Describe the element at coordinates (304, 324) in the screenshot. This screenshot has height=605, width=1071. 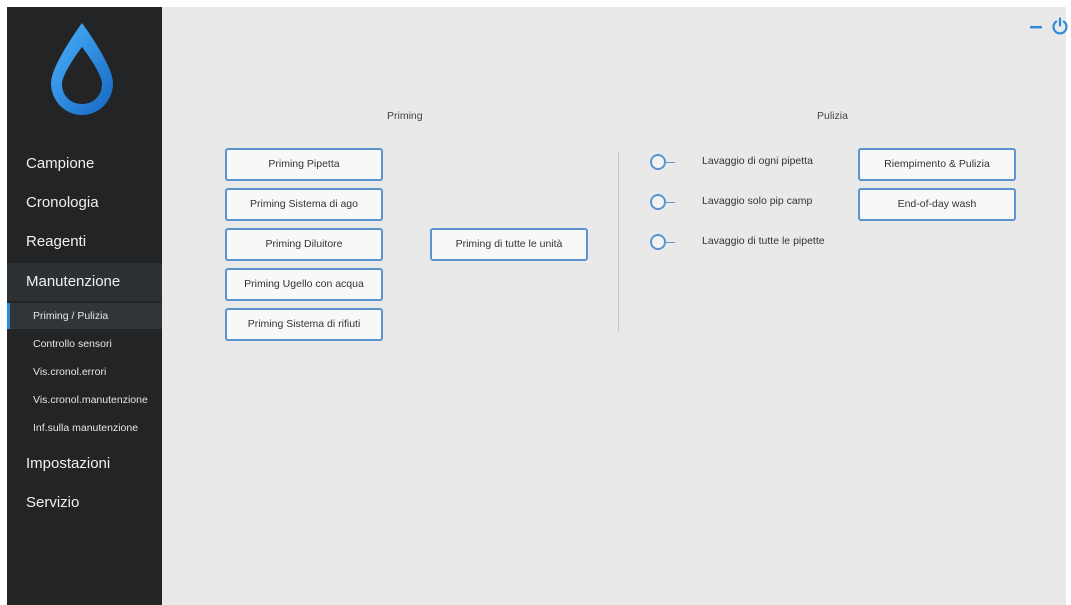
I see `priming-rifiuti-button: Priming Sistema di rifiuti` at that location.